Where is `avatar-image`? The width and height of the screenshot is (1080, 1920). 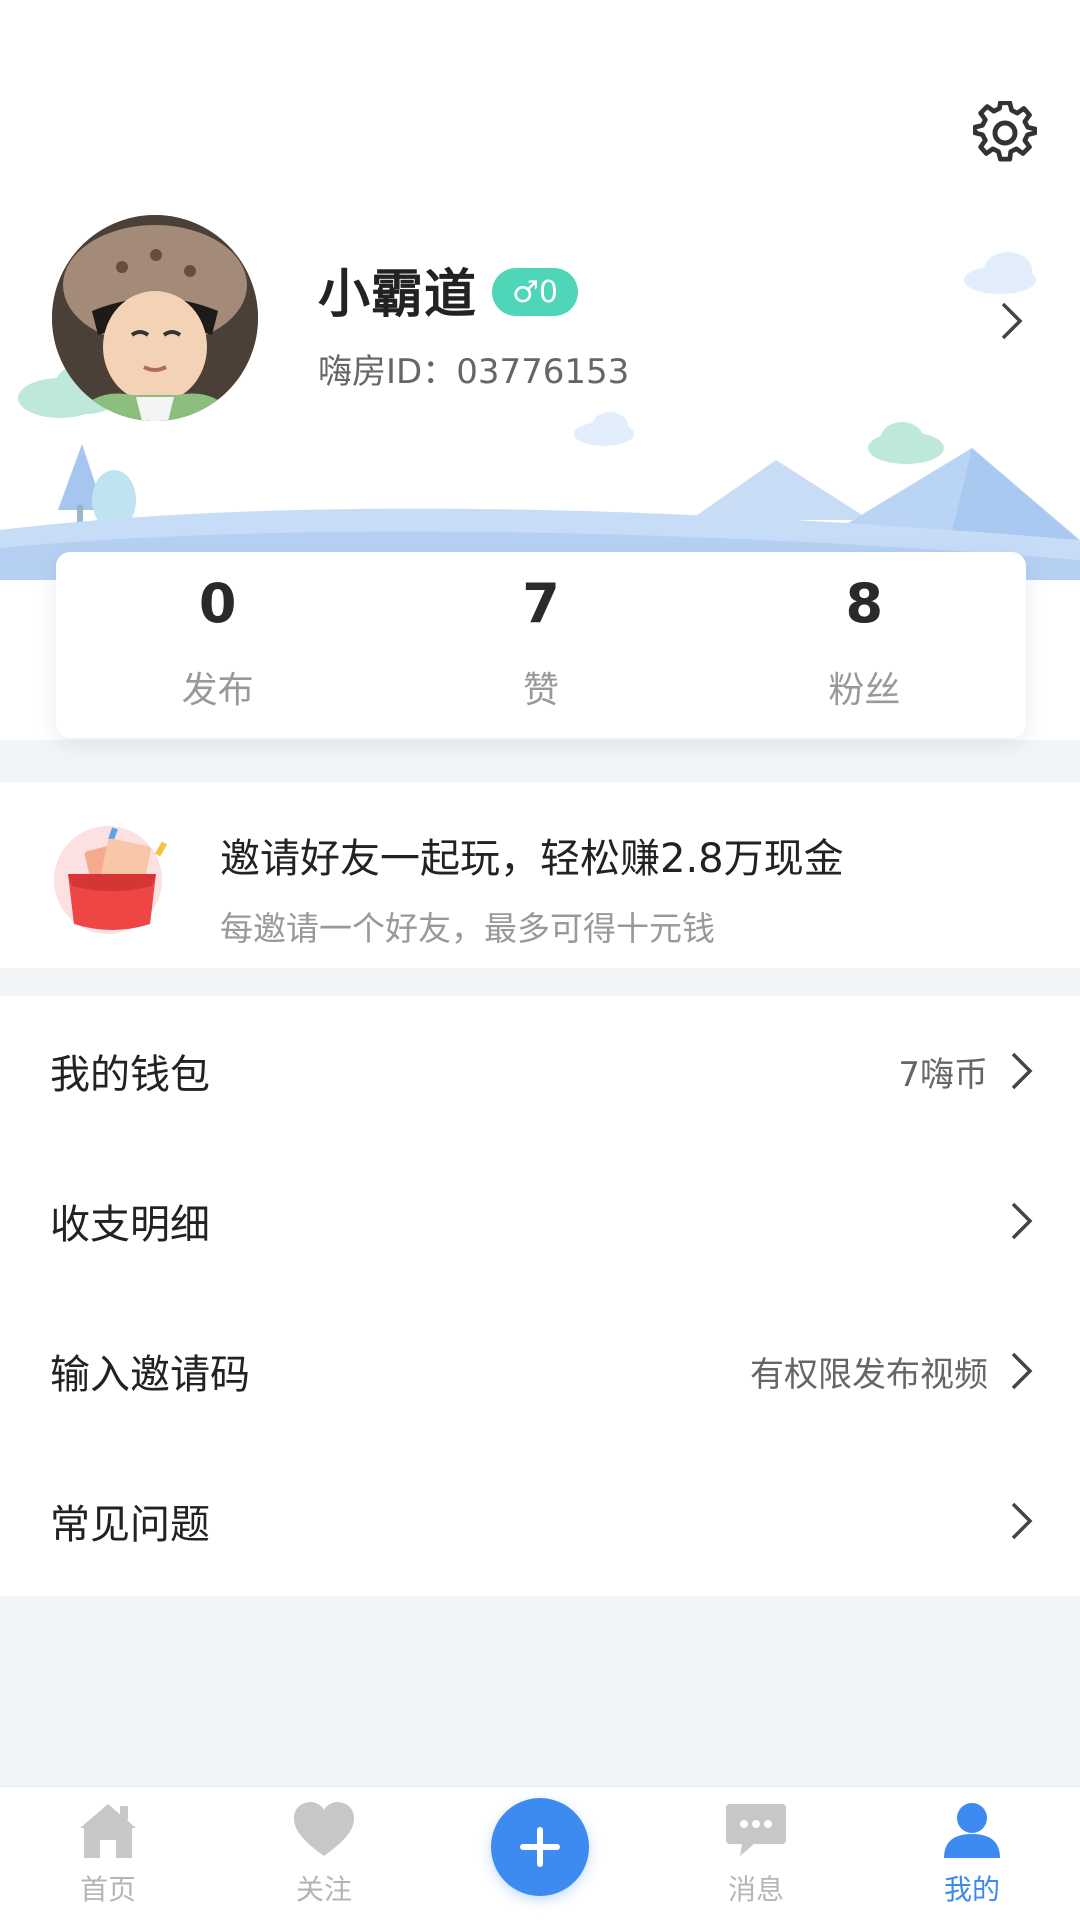 avatar-image is located at coordinates (155, 318).